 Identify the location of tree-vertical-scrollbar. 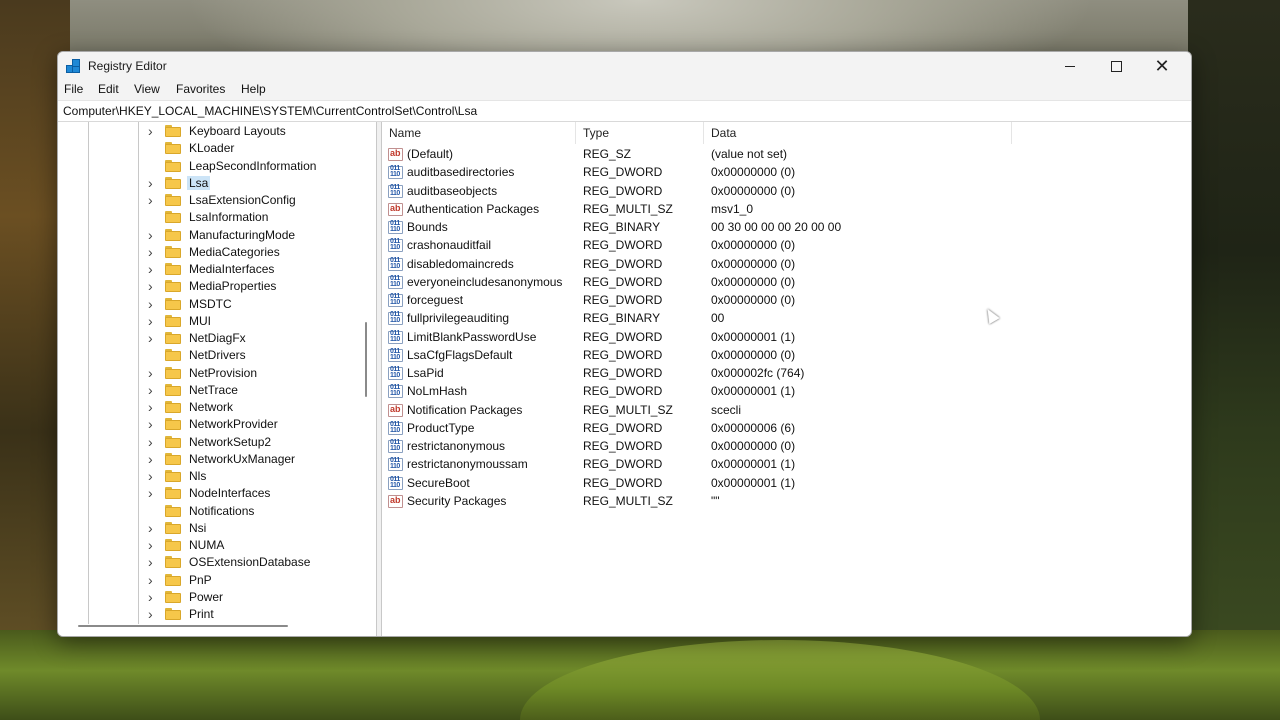
(366, 359).